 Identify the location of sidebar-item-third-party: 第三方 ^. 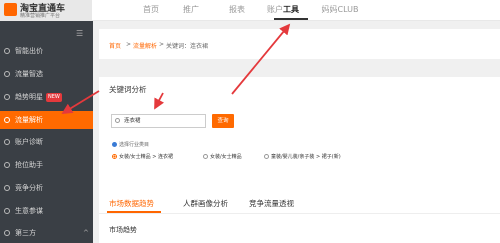
(46, 233).